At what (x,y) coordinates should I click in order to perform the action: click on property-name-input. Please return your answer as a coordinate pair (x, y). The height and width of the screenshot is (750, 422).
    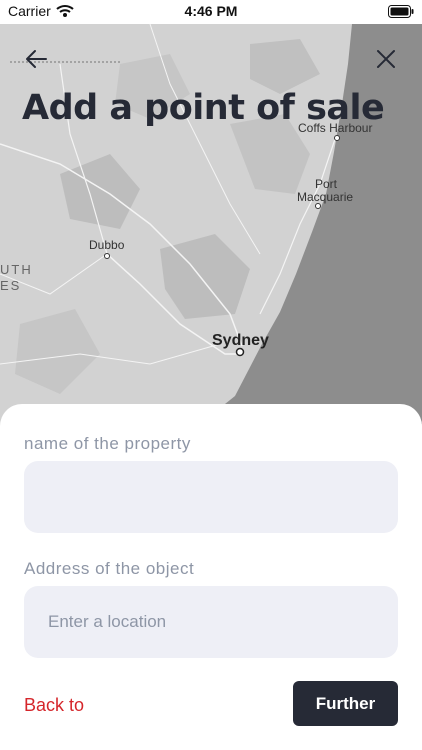
    Looking at the image, I should click on (211, 497).